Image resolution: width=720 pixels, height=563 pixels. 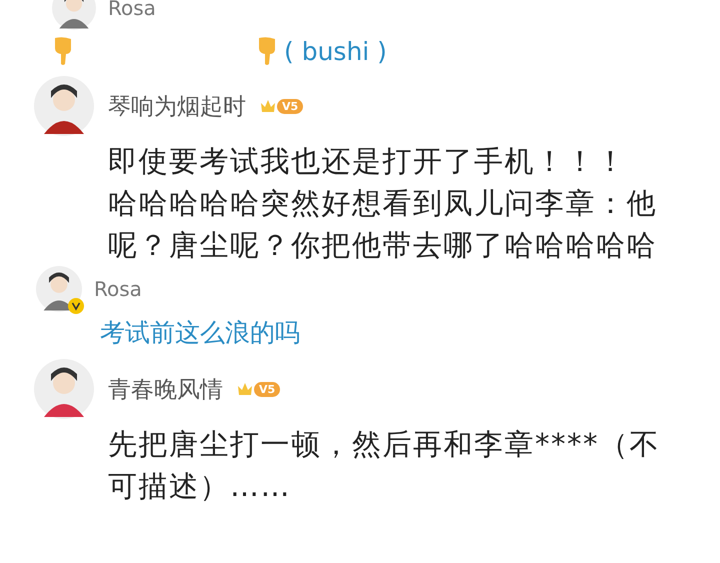 What do you see at coordinates (335, 51) in the screenshot?
I see `reply-text: ( bushi )` at bounding box center [335, 51].